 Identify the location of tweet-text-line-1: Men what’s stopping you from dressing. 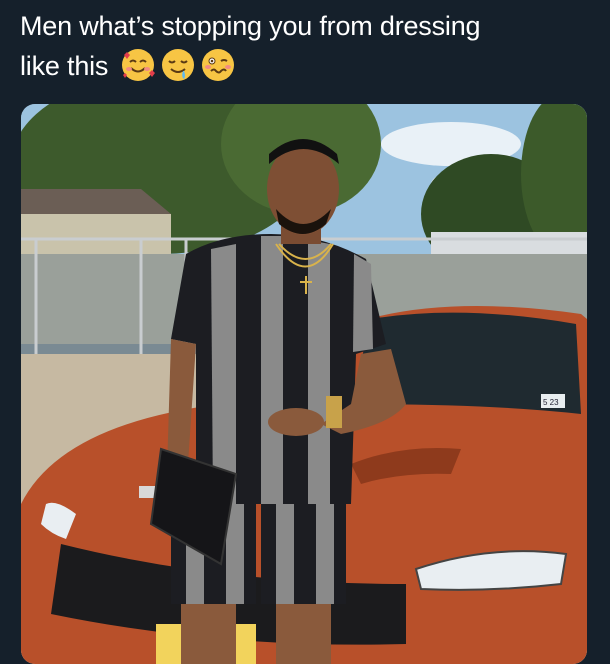
(250, 26).